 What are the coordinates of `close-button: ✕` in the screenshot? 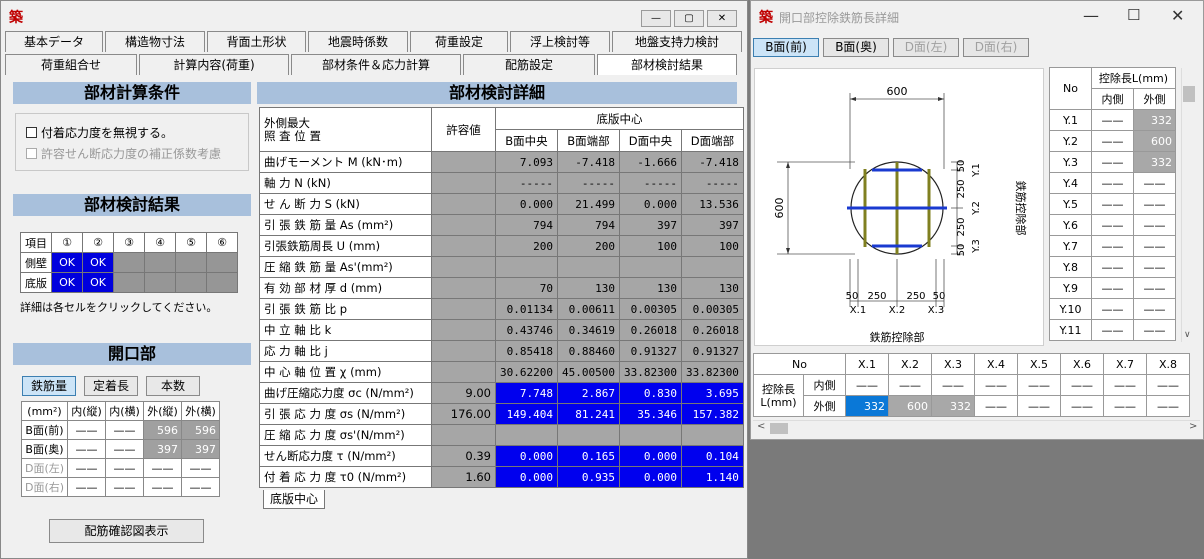 It's located at (722, 18).